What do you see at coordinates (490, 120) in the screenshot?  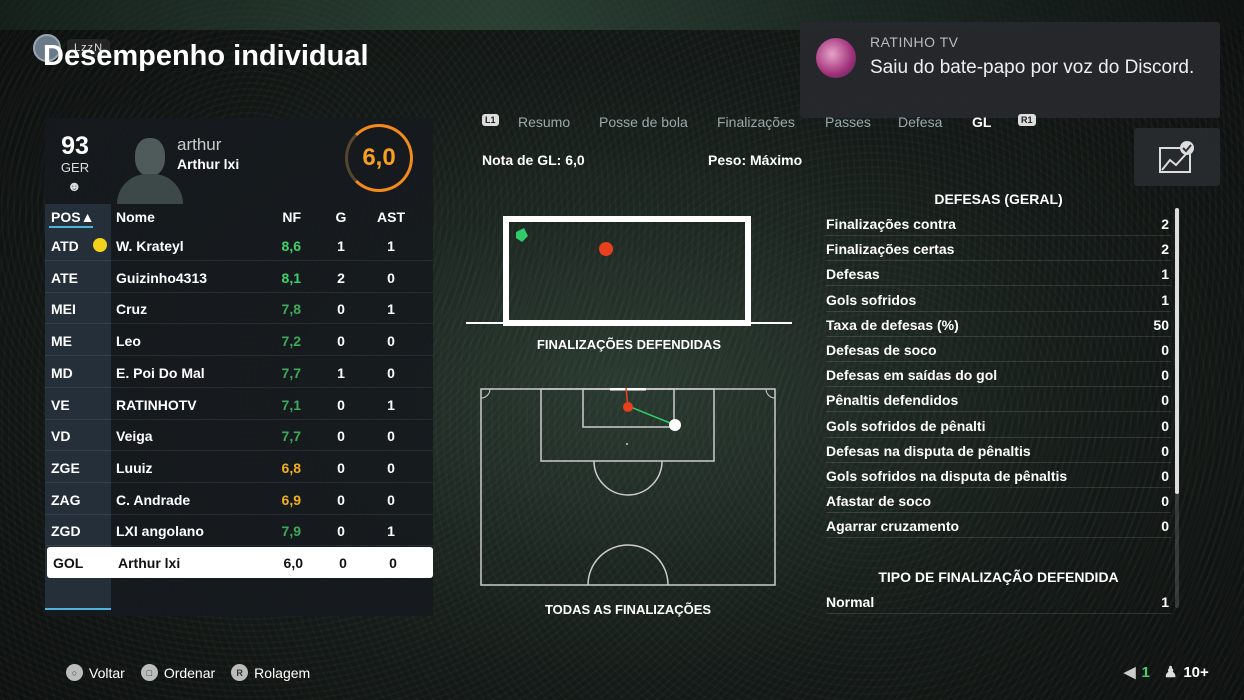 I see `l1-button-icon: L1` at bounding box center [490, 120].